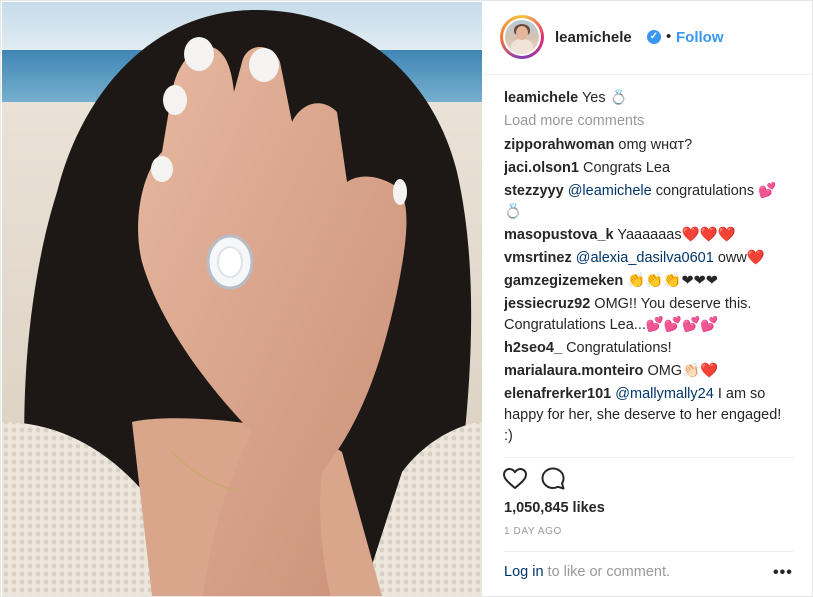 Image resolution: width=813 pixels, height=597 pixels. Describe the element at coordinates (645, 258) in the screenshot. I see `comment-mention: @alexia_dasilva0601` at that location.